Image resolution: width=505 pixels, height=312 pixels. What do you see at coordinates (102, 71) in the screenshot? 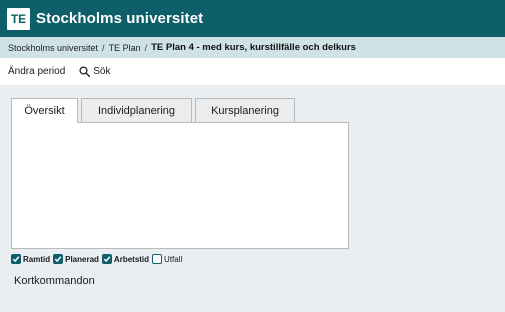
I see `search-label: Sök` at bounding box center [102, 71].